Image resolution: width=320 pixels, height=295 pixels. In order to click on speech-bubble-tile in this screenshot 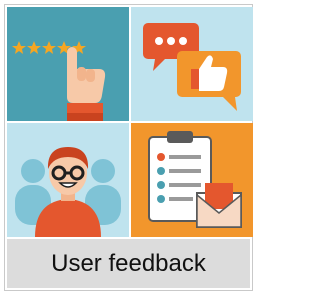, I will do `click(192, 64)`.